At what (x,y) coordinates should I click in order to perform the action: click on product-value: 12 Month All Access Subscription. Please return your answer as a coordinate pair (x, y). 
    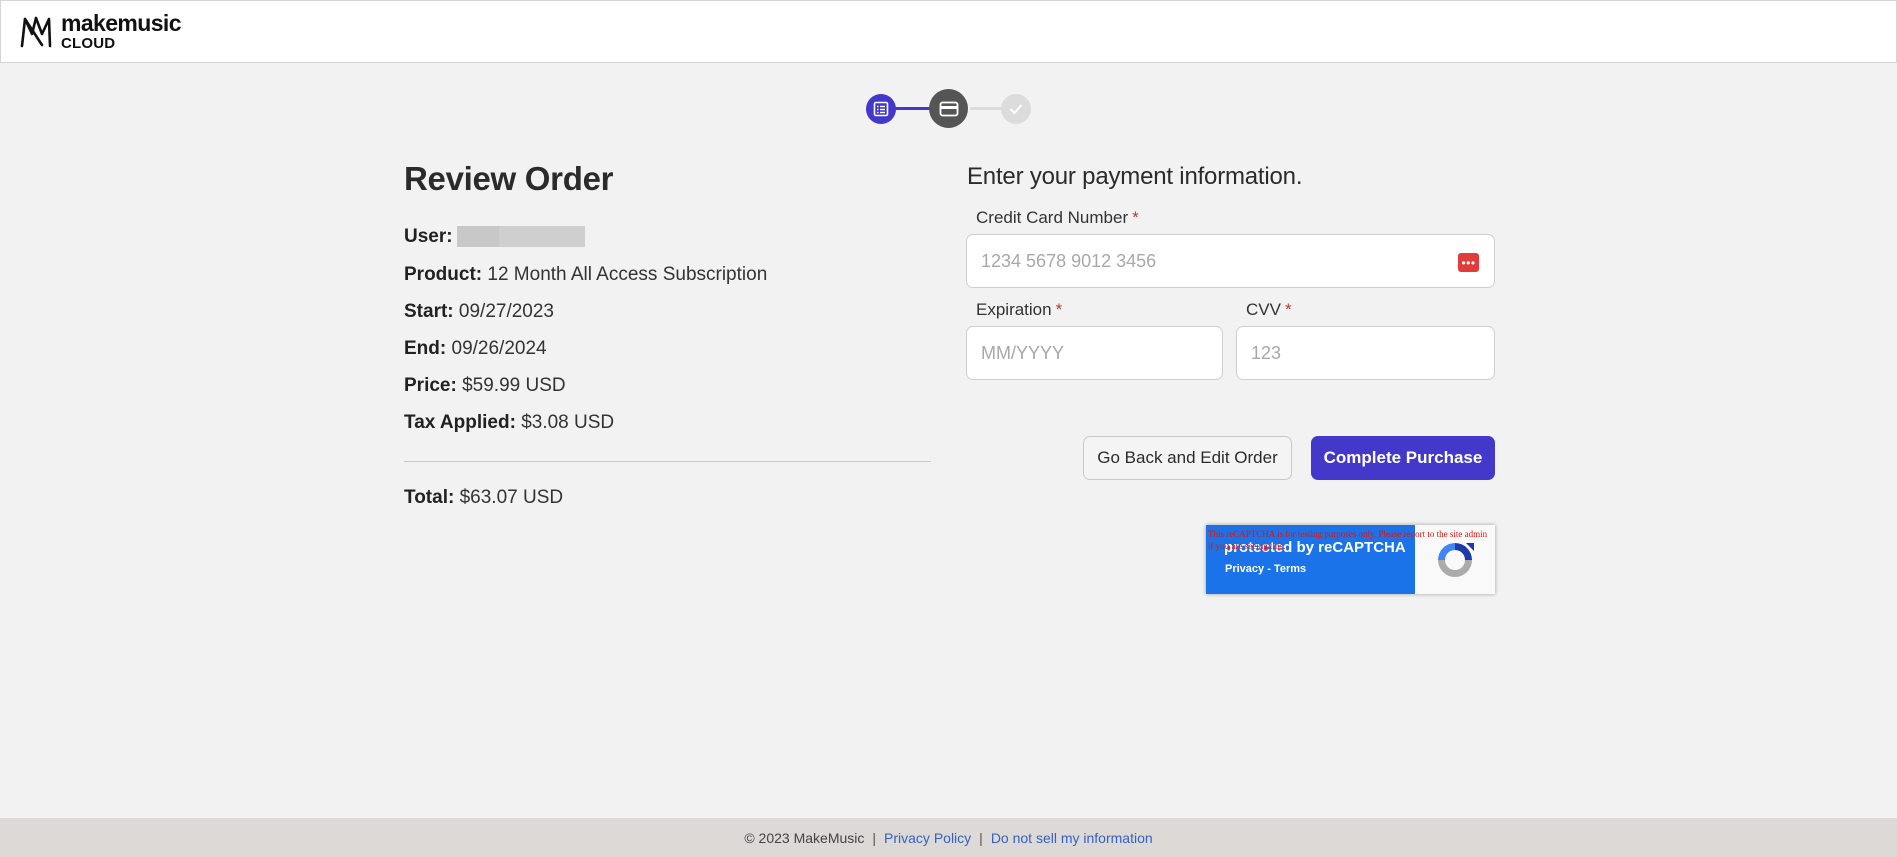
    Looking at the image, I should click on (627, 274).